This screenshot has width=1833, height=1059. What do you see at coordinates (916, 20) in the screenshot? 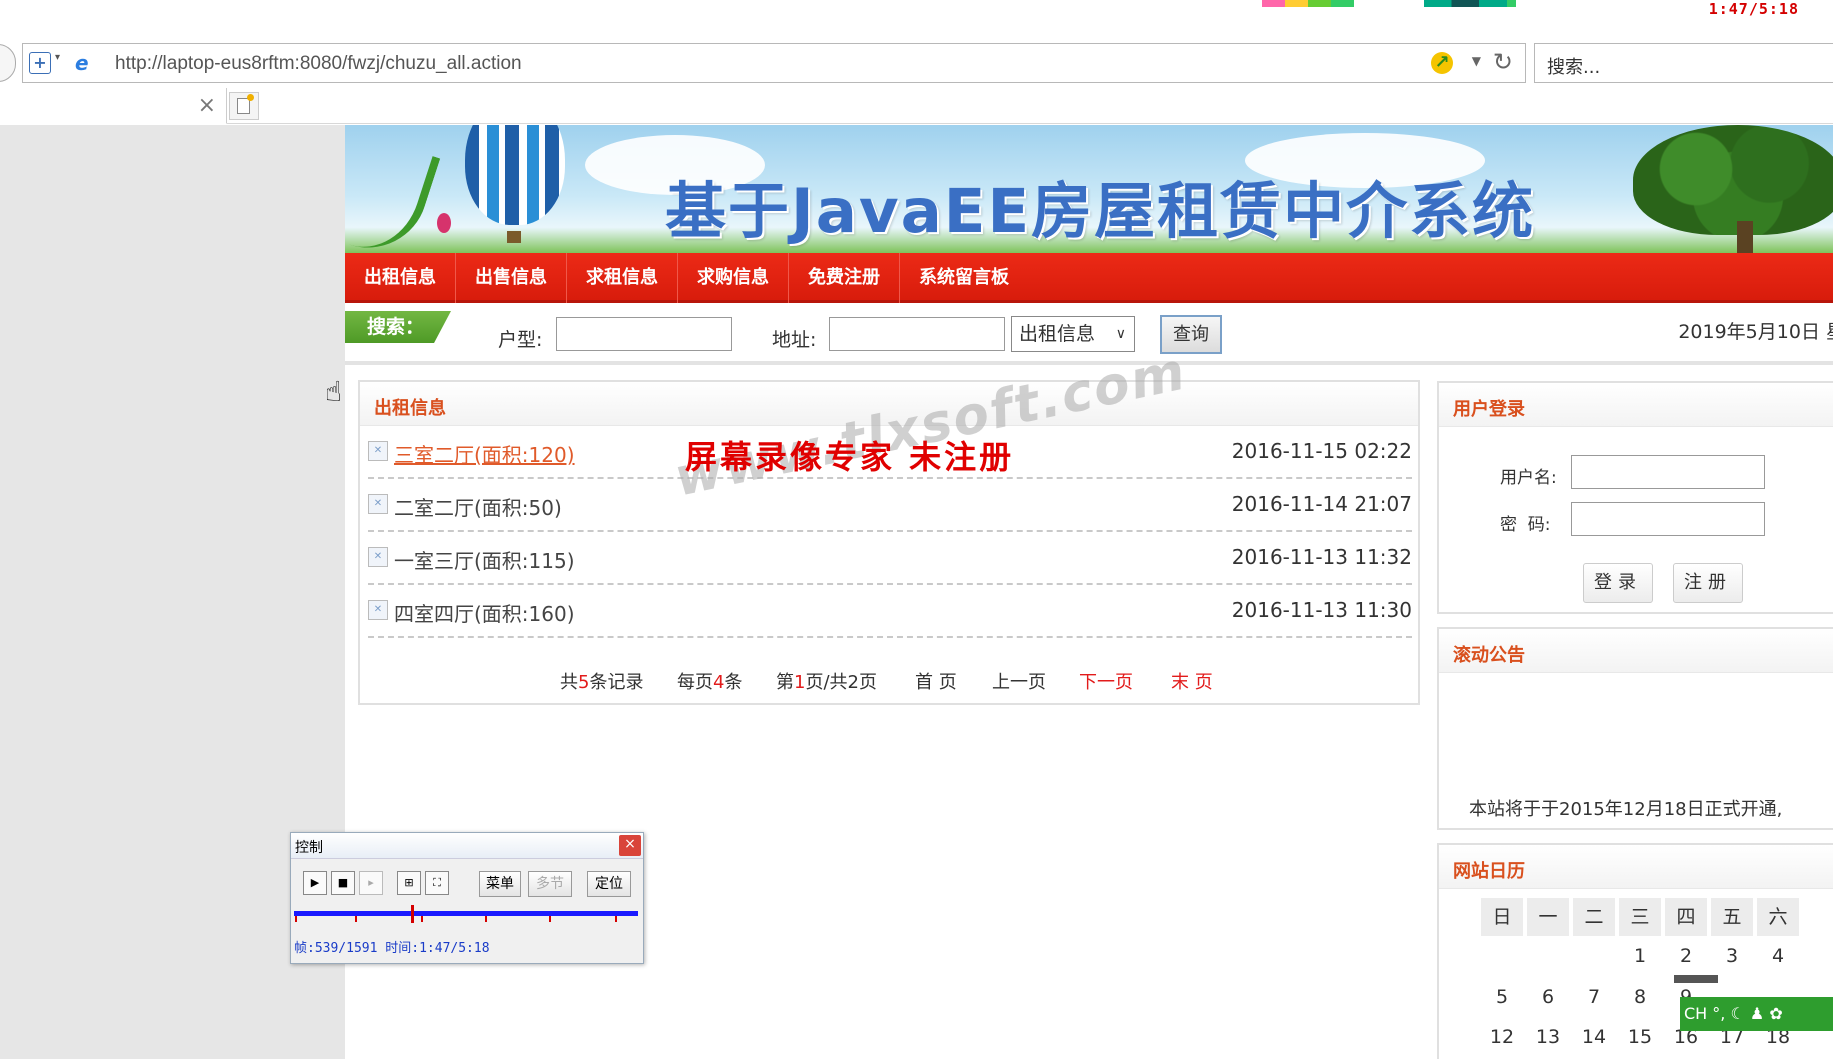
I see `screen-top-strip: 1:47/5:18` at bounding box center [916, 20].